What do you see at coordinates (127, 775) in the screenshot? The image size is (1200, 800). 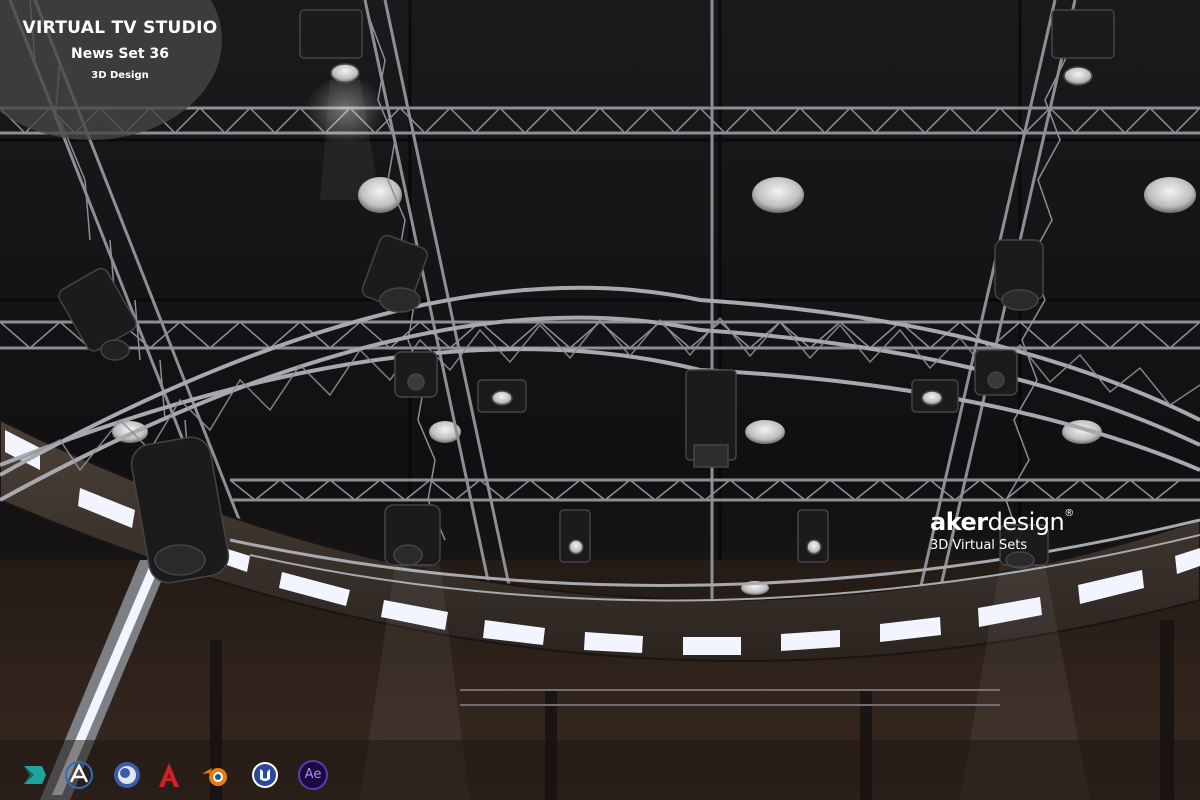 I see `cinema4d-icon` at bounding box center [127, 775].